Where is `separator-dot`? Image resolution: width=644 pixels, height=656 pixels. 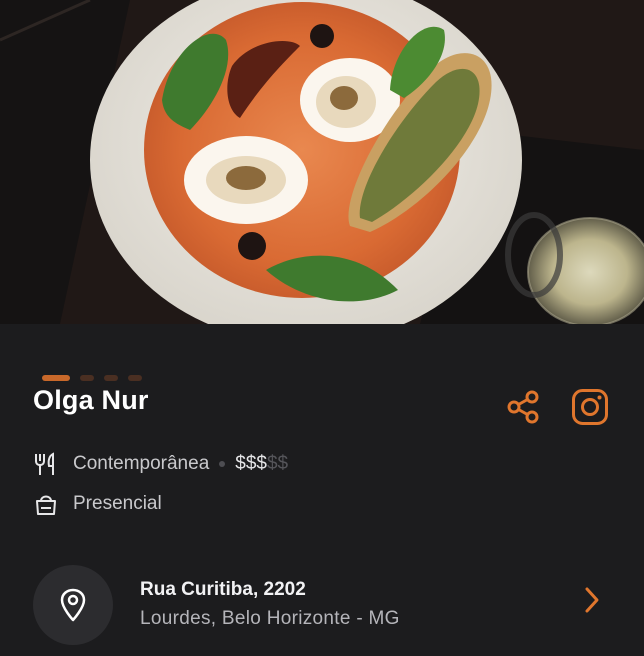 separator-dot is located at coordinates (222, 464).